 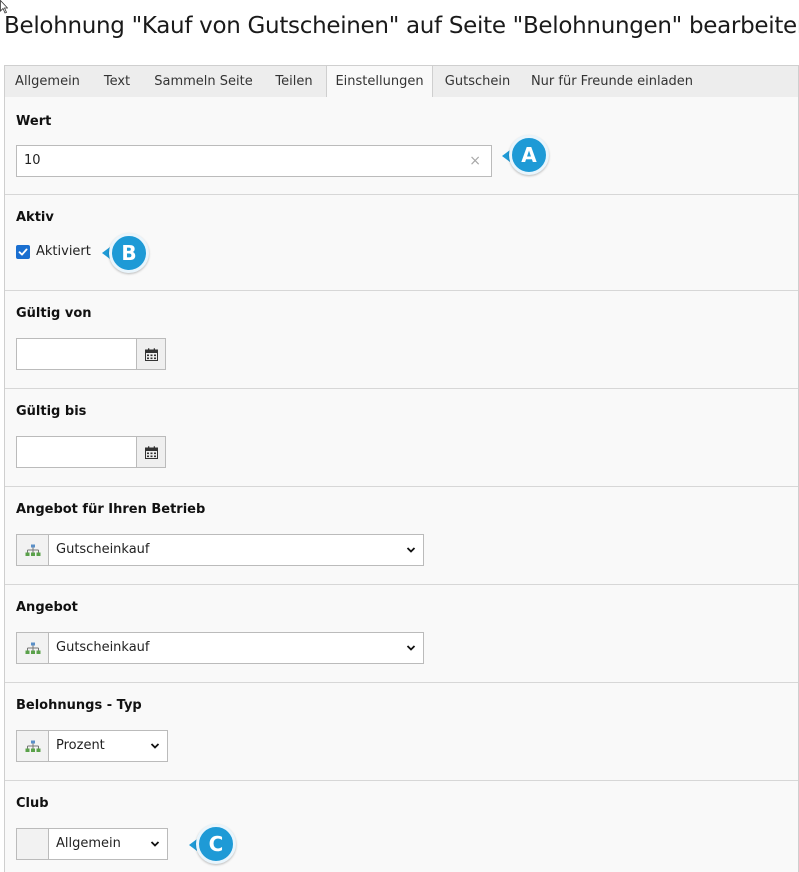 What do you see at coordinates (32, 803) in the screenshot?
I see `club-label: Club` at bounding box center [32, 803].